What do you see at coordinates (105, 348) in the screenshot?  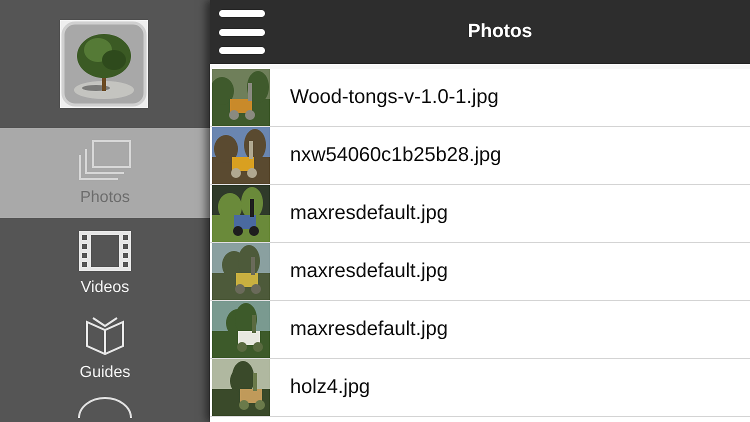 I see `nav-item: Guides` at bounding box center [105, 348].